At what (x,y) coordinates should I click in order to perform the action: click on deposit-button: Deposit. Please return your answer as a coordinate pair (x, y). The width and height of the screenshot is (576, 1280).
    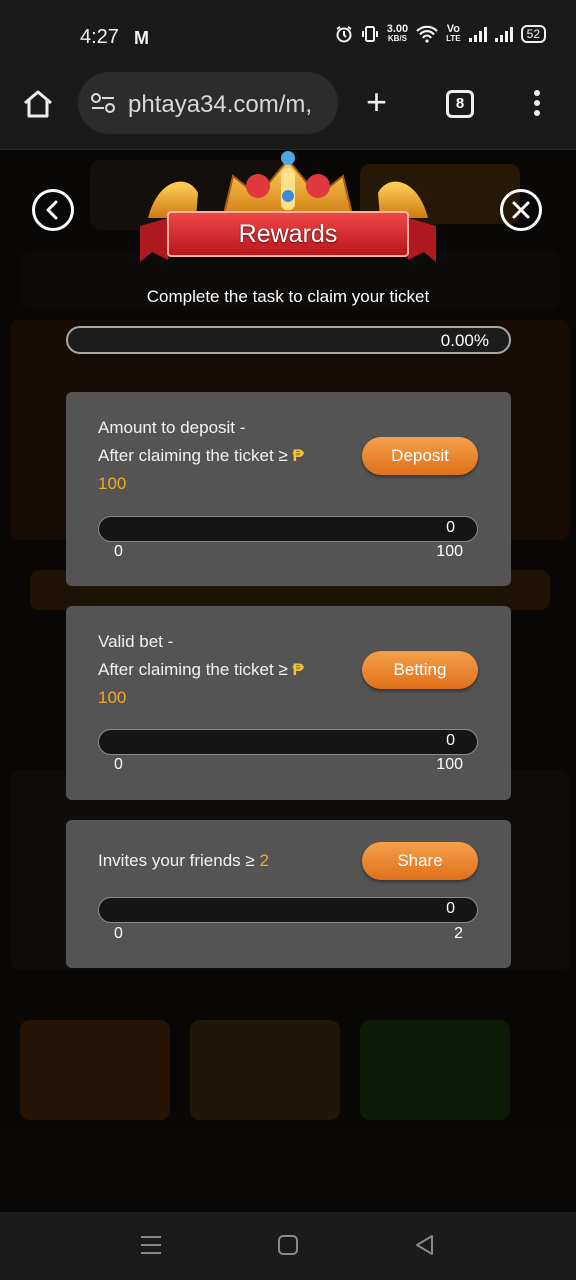
    Looking at the image, I should click on (420, 456).